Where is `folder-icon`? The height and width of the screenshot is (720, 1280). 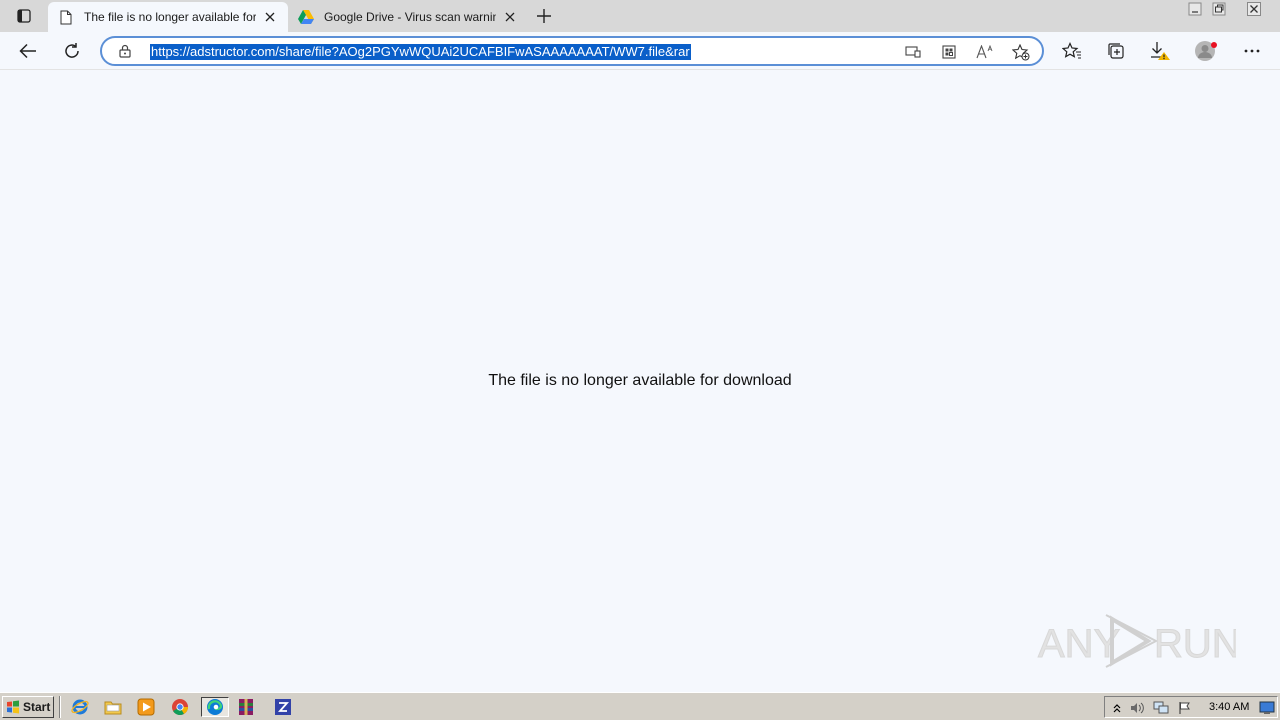
folder-icon is located at coordinates (113, 707).